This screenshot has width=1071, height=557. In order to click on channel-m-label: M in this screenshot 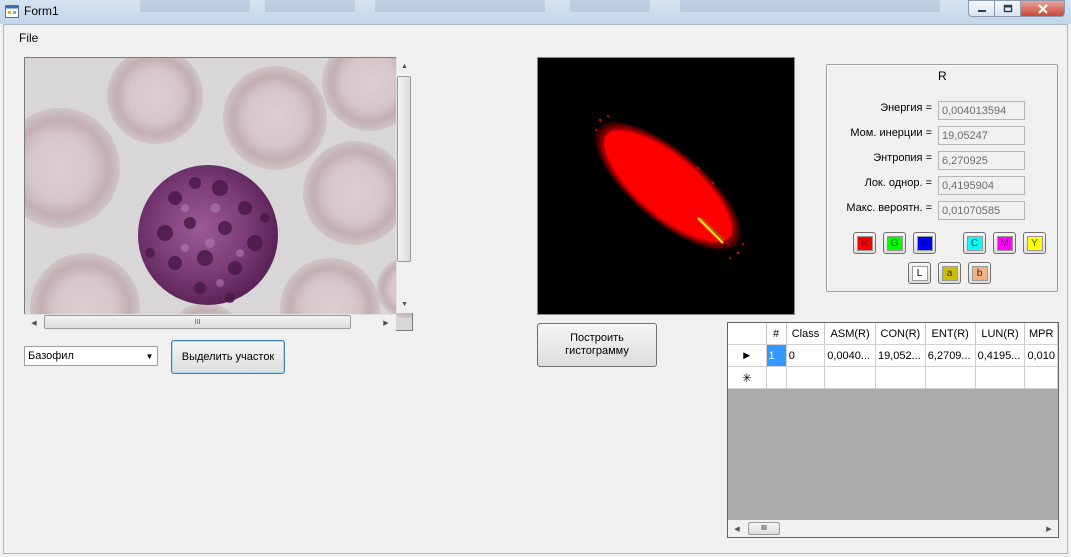, I will do `click(1004, 243)`.